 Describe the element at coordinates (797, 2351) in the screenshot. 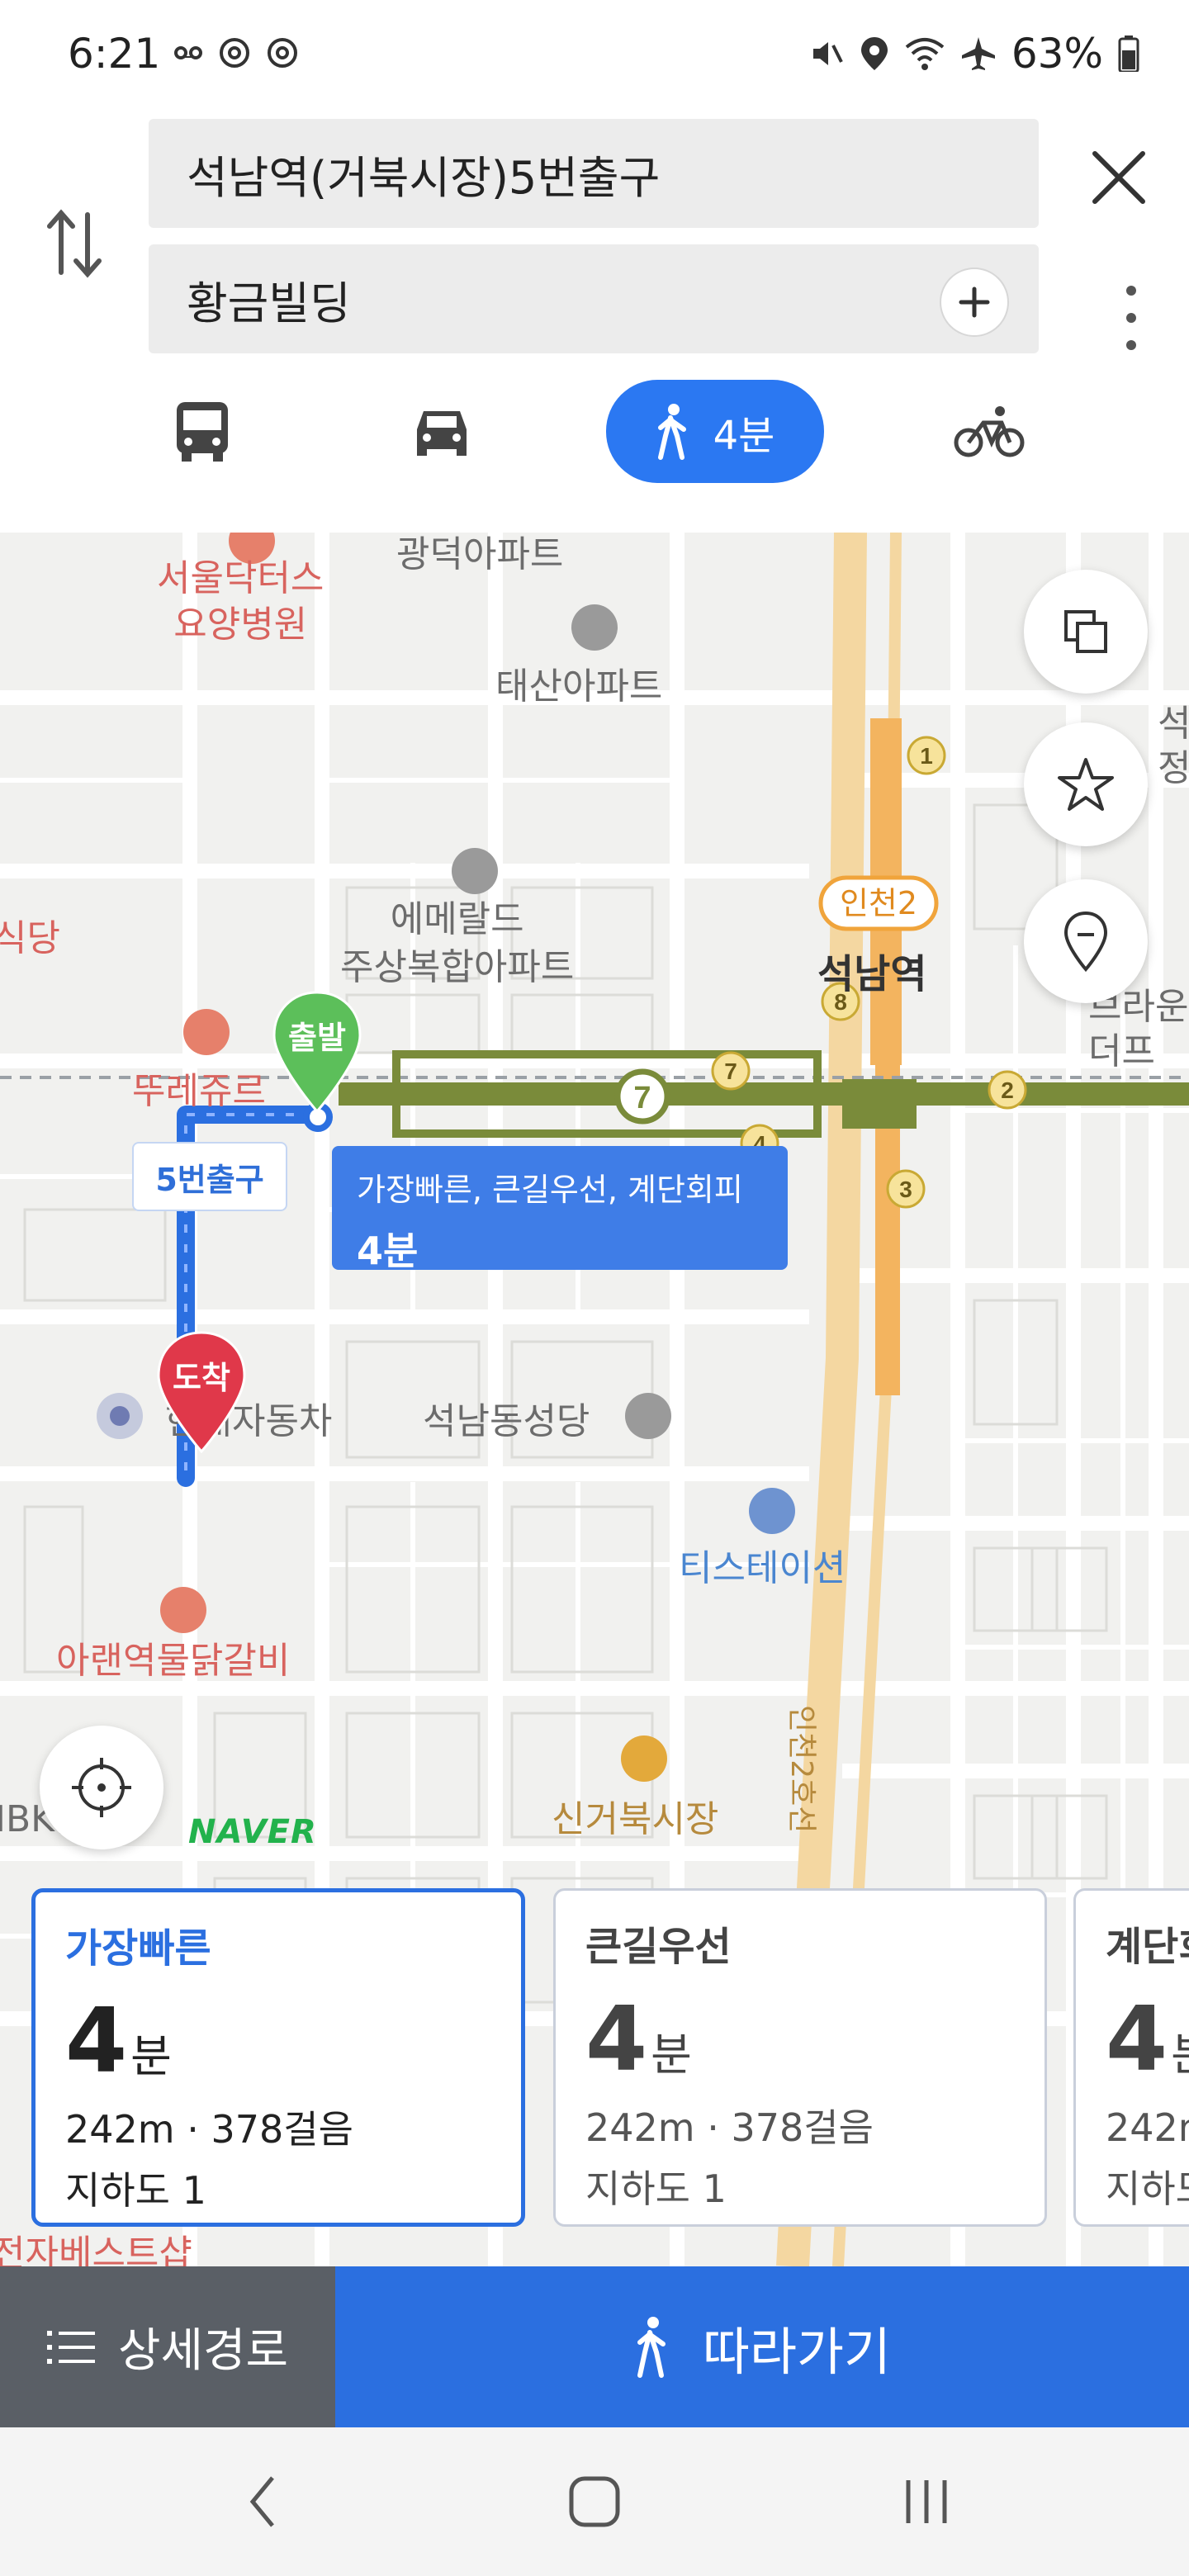

I see `follow-route-label: 따라가기` at that location.